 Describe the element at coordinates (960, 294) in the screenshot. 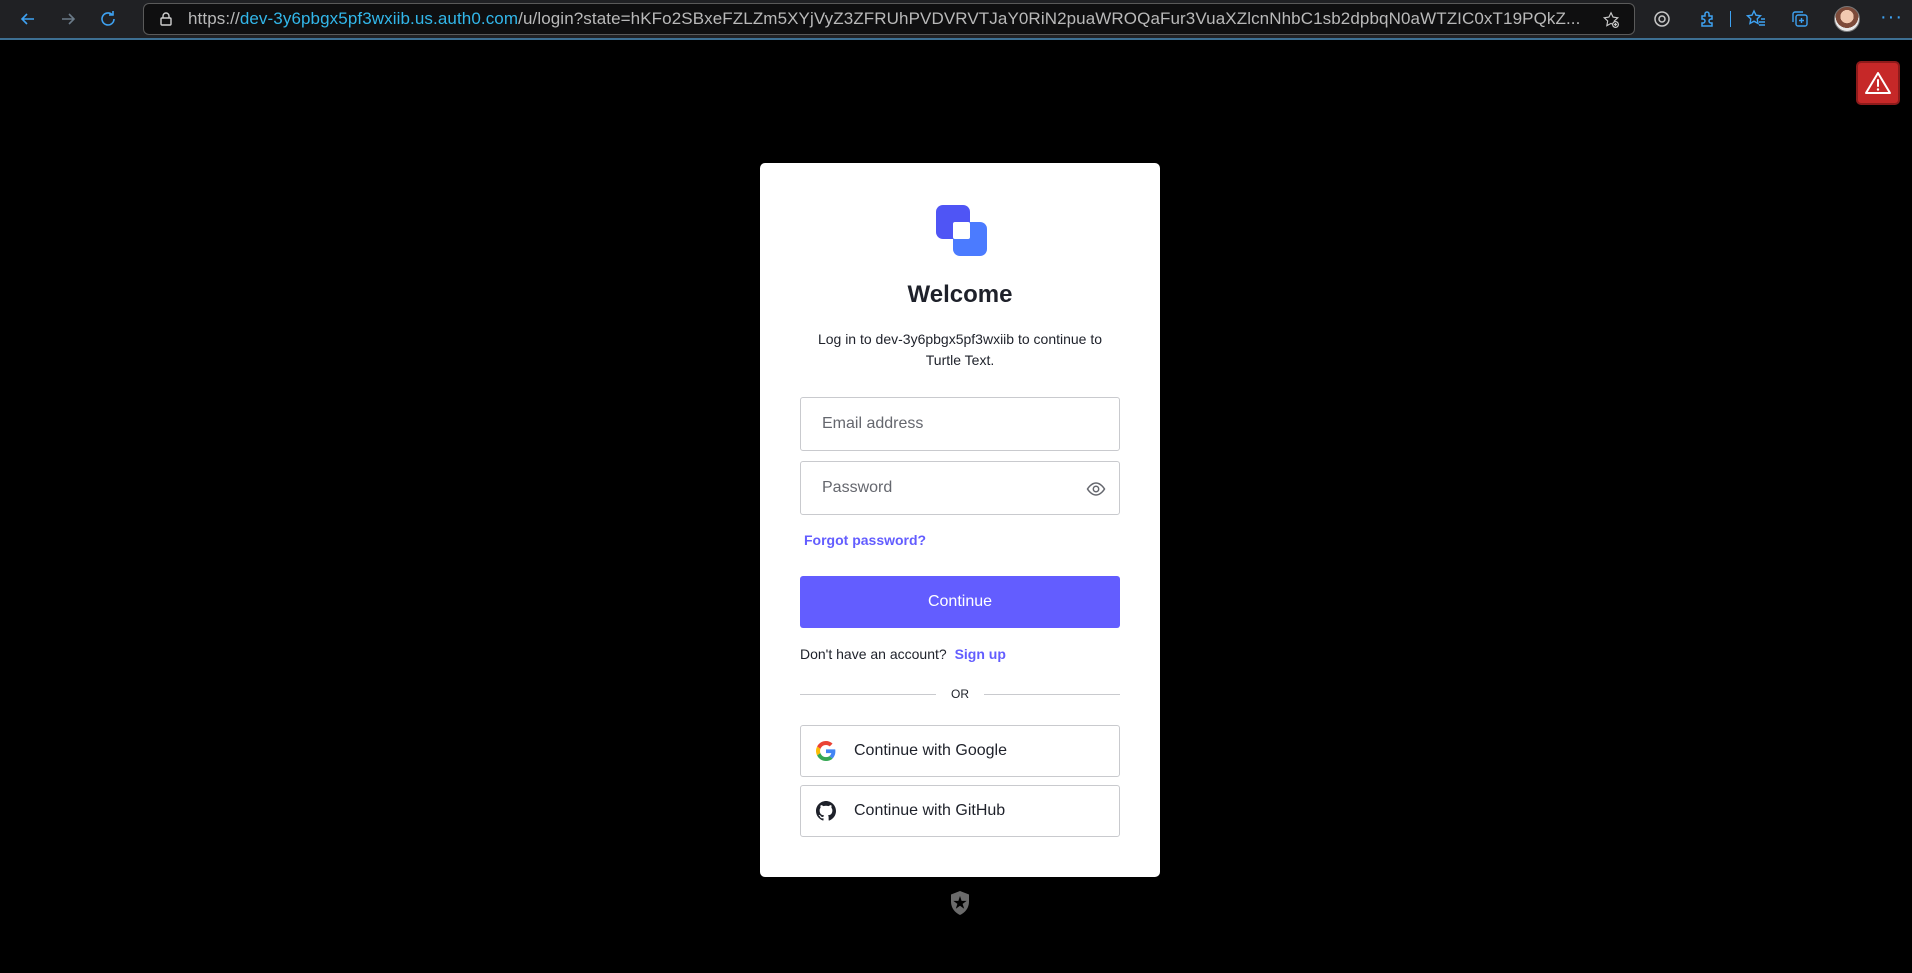

I see `page-title: Welcome` at that location.